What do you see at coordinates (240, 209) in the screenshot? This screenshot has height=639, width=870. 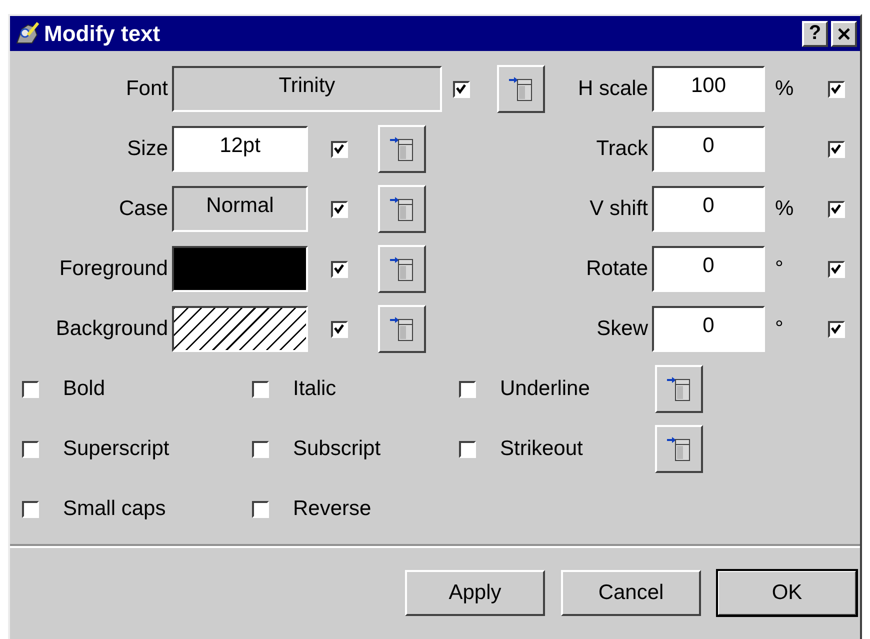 I see `readonly-field: Normal` at bounding box center [240, 209].